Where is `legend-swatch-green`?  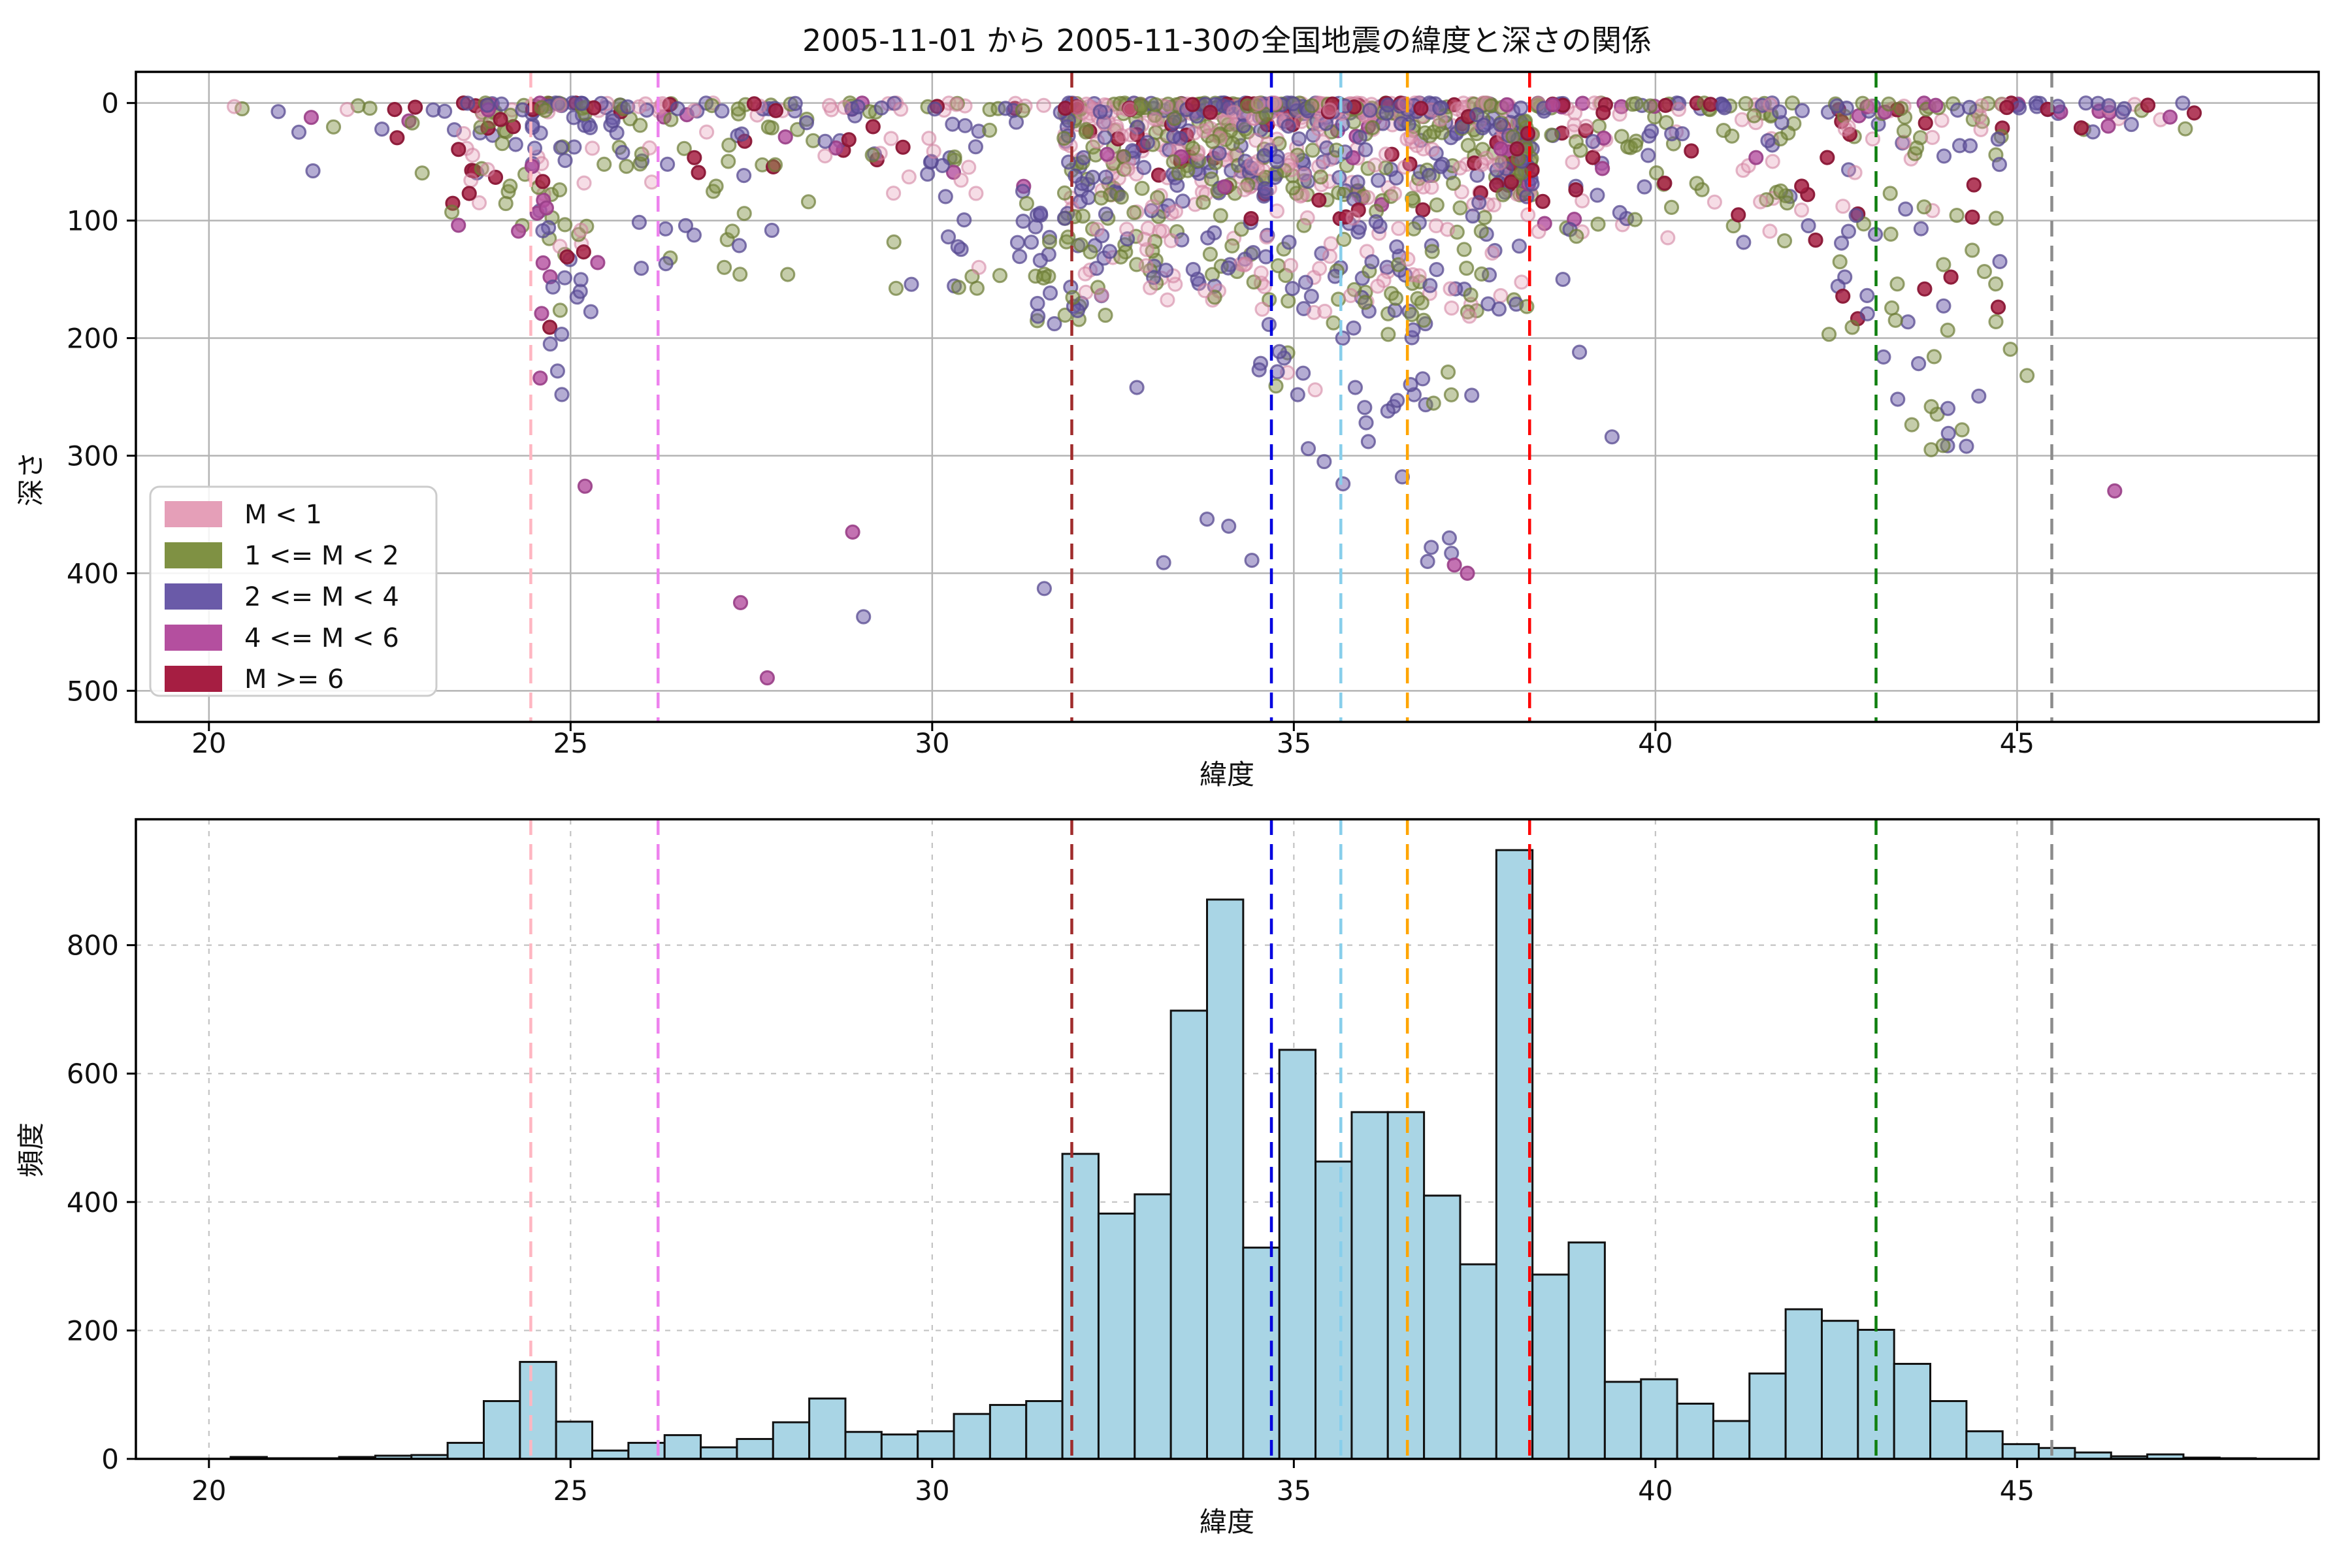
legend-swatch-green is located at coordinates (193, 555).